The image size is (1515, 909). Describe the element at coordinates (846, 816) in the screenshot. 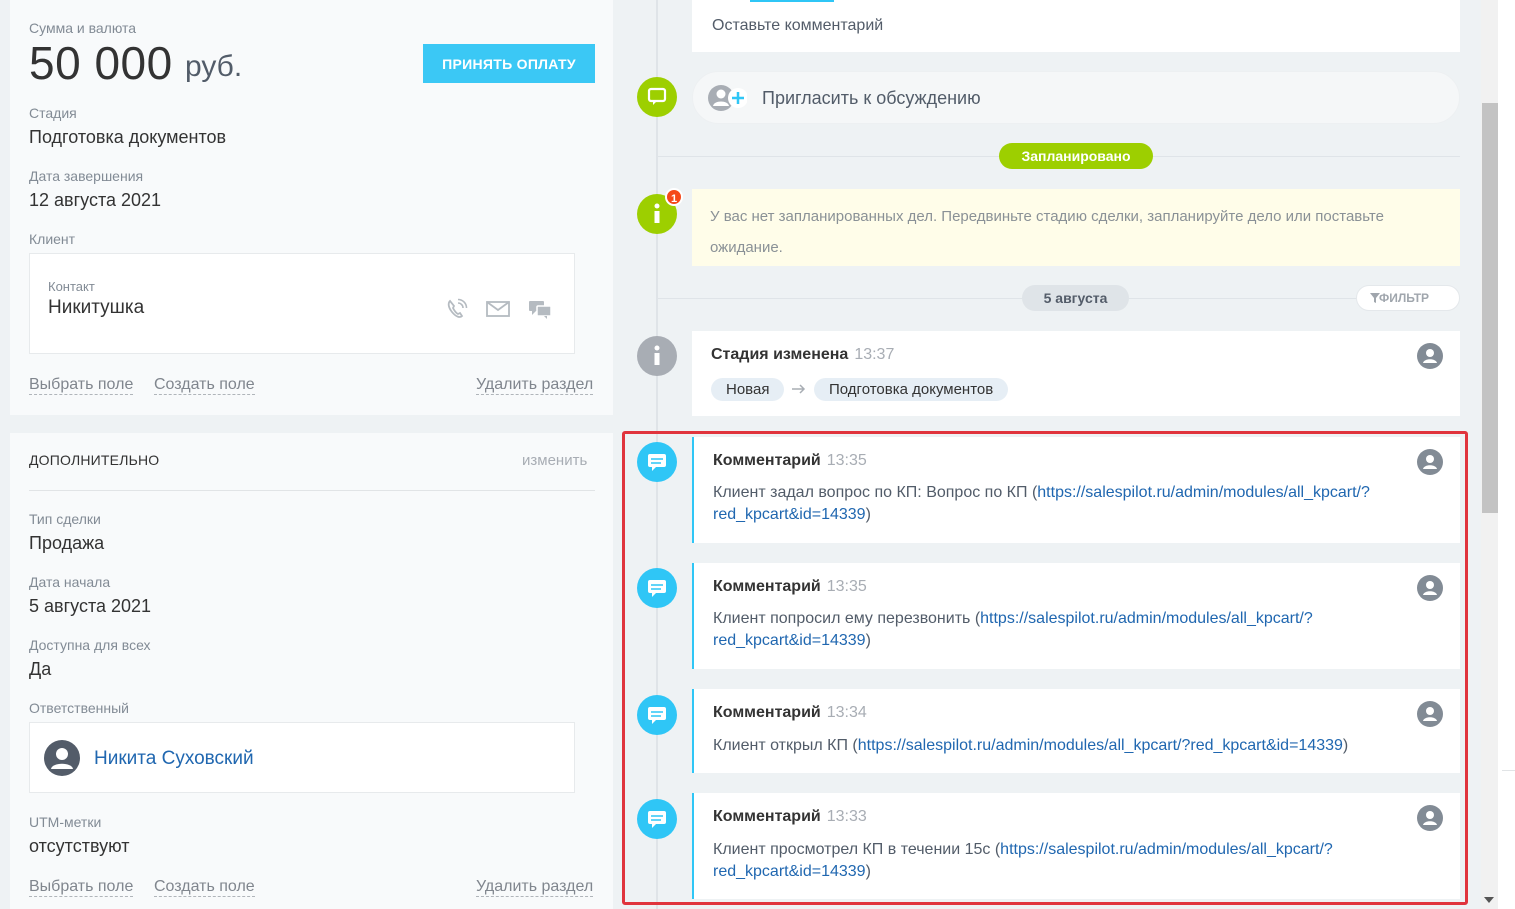

I see `event-time: 13:33` at that location.